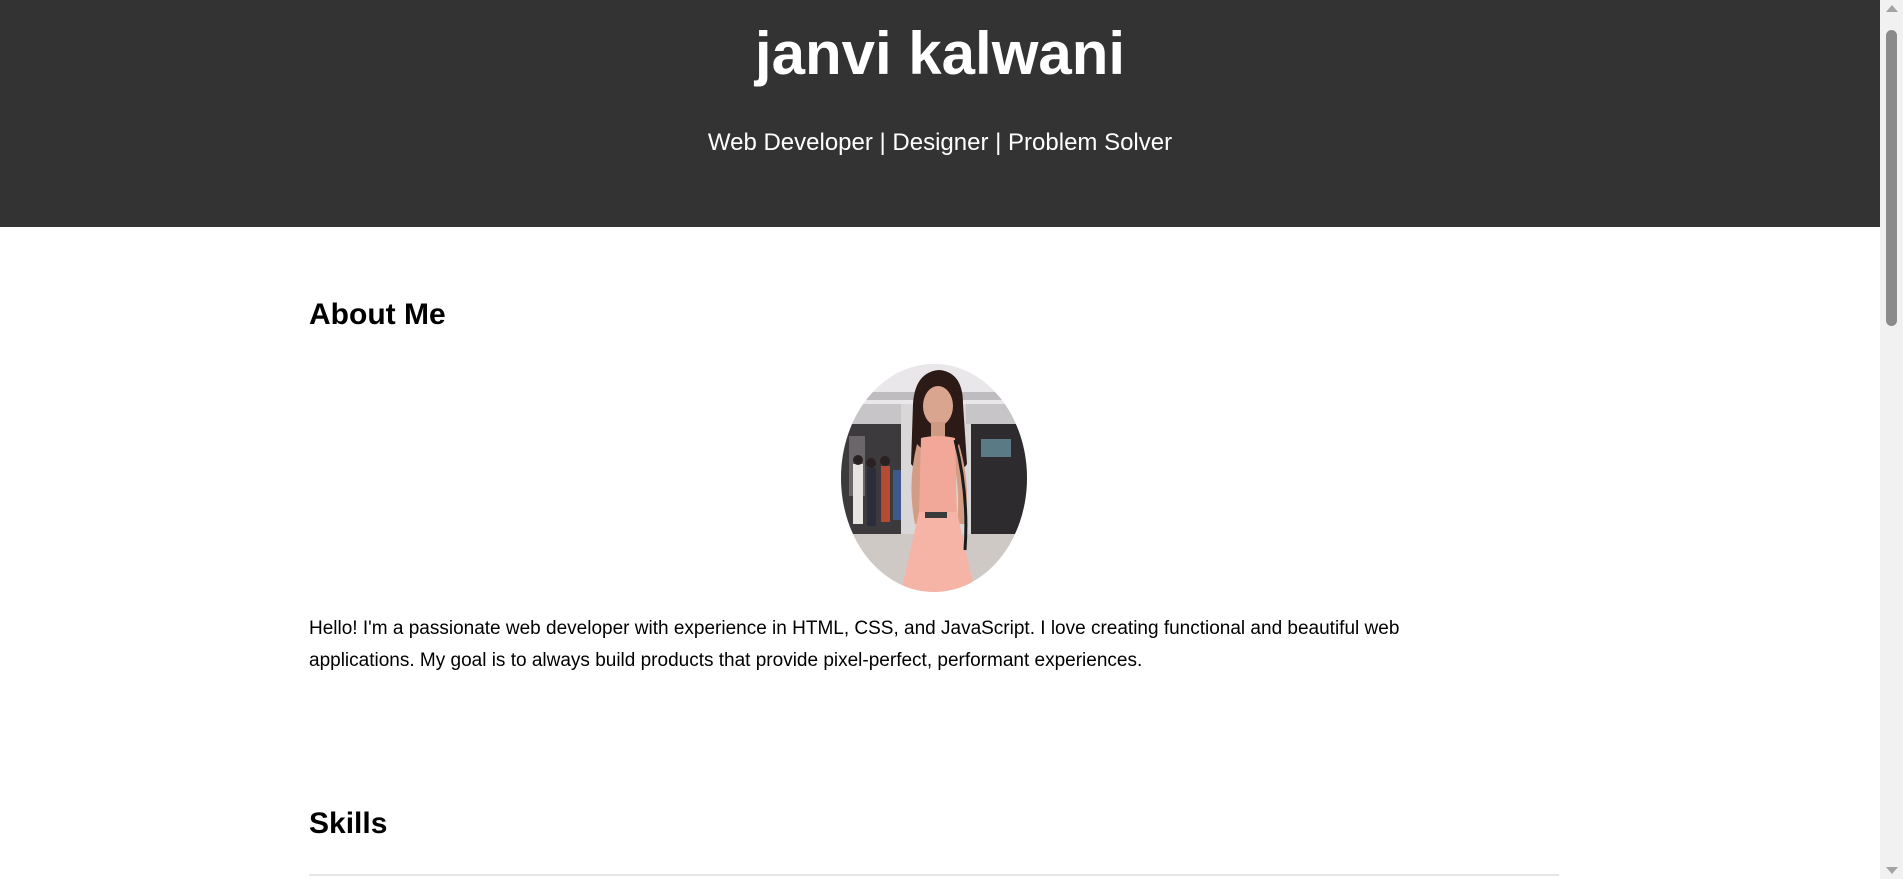  Describe the element at coordinates (940, 53) in the screenshot. I see `site-title: janvi kalwani` at that location.